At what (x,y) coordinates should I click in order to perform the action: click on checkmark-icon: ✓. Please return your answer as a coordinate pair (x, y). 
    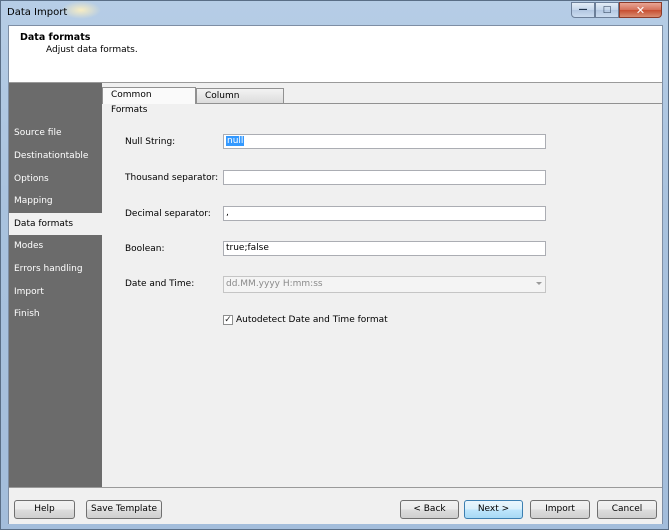
    Looking at the image, I should click on (228, 320).